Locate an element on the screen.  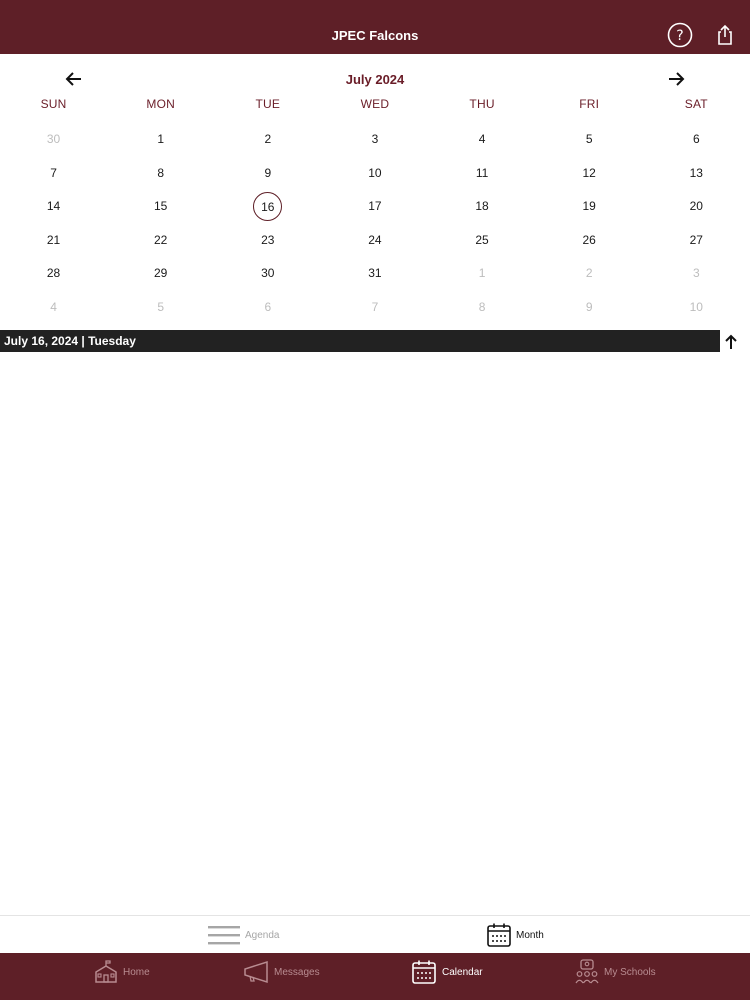
calendar-day-number: 3 is located at coordinates (696, 273).